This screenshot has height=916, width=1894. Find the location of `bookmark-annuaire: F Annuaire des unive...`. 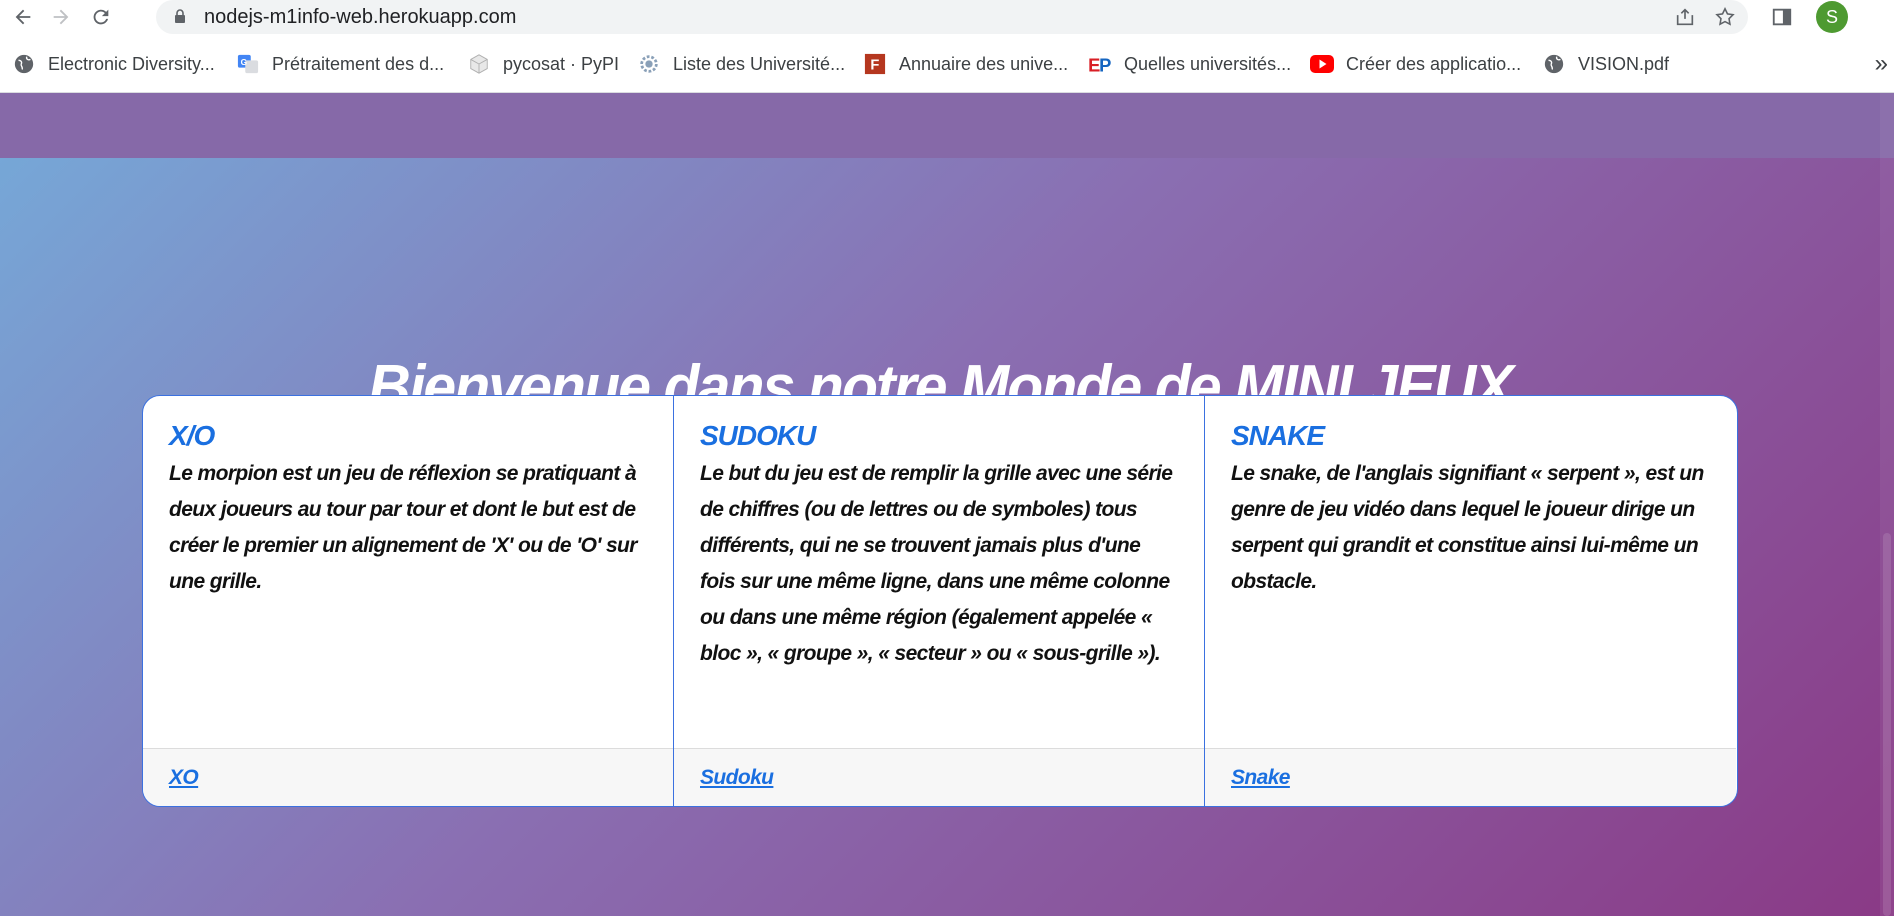

bookmark-annuaire: F Annuaire des unive... is located at coordinates (965, 64).